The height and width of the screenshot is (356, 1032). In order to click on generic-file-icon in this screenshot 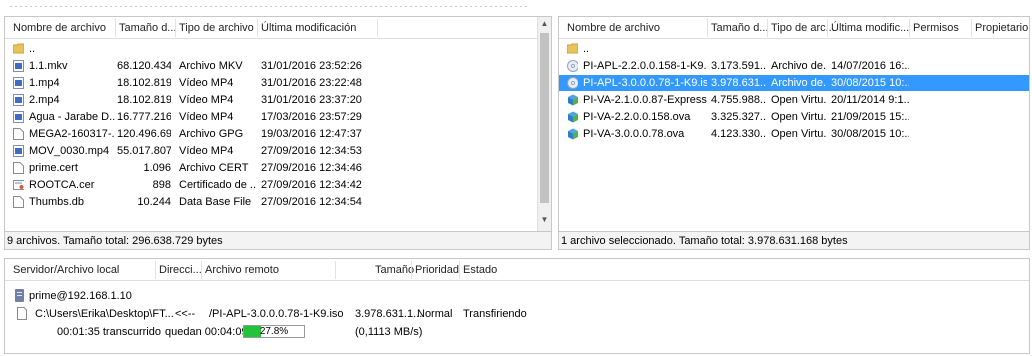, I will do `click(18, 202)`.